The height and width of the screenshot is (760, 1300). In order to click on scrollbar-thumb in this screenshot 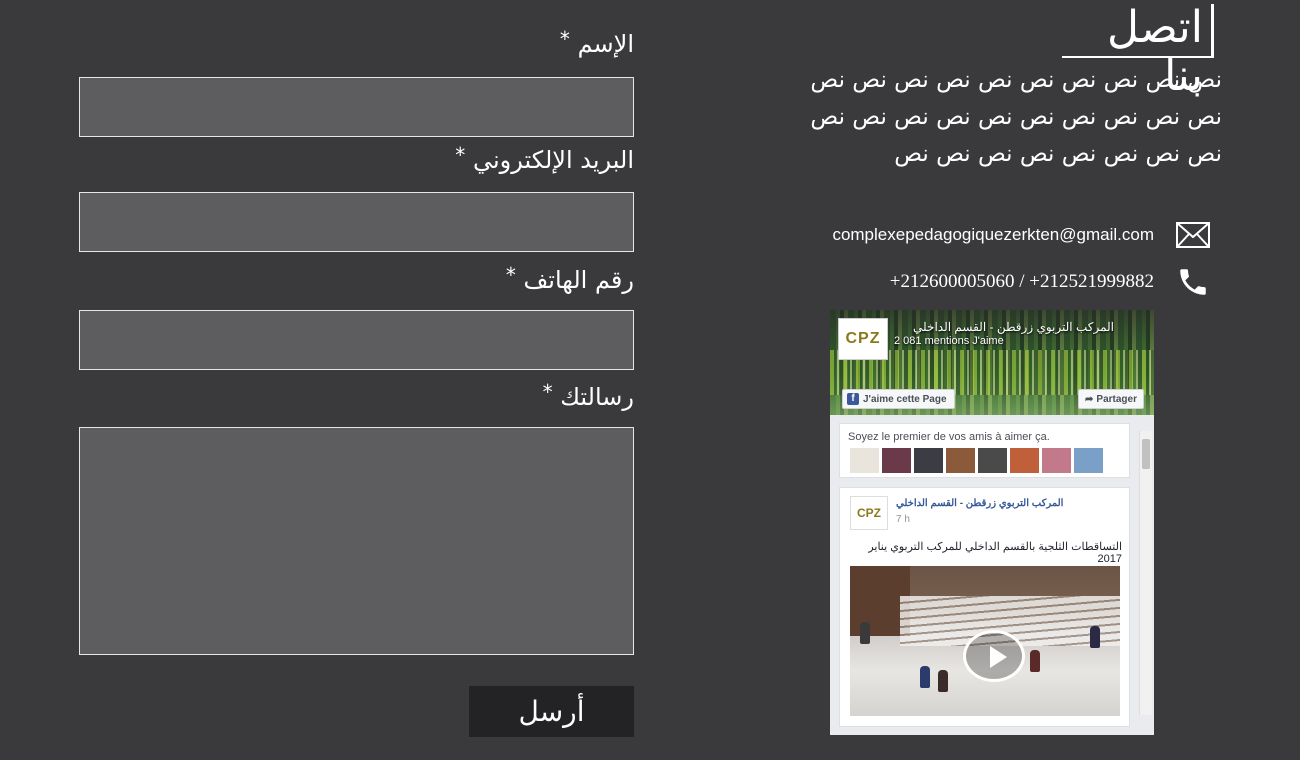, I will do `click(1146, 454)`.